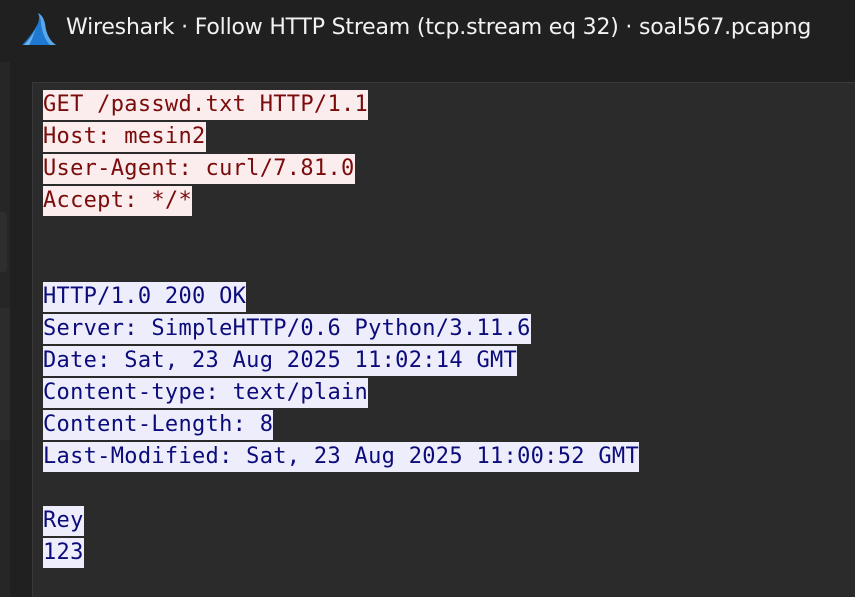 The width and height of the screenshot is (855, 597). Describe the element at coordinates (287, 329) in the screenshot. I see `server-response-line: Server: SimpleHTTP/0.6 Python/3.11.6` at that location.